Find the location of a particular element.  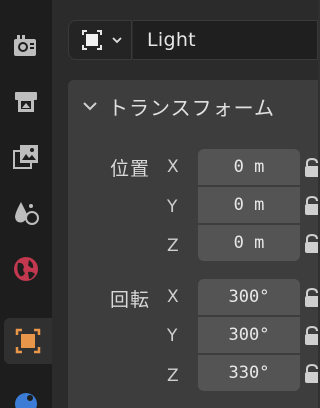

location-x-field: 0 m is located at coordinates (249, 167).